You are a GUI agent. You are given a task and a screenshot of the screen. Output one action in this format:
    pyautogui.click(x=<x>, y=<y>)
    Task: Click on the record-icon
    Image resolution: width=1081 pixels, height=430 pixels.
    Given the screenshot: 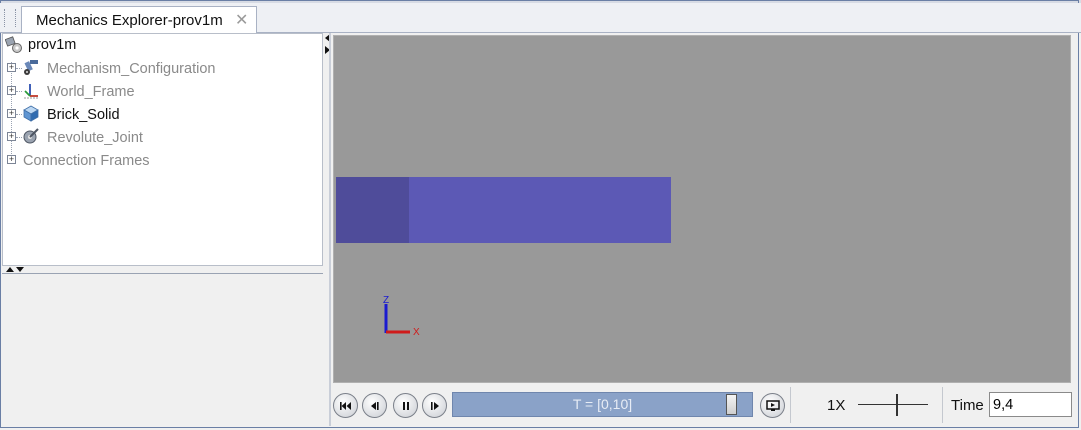 What is the action you would take?
    pyautogui.click(x=772, y=405)
    